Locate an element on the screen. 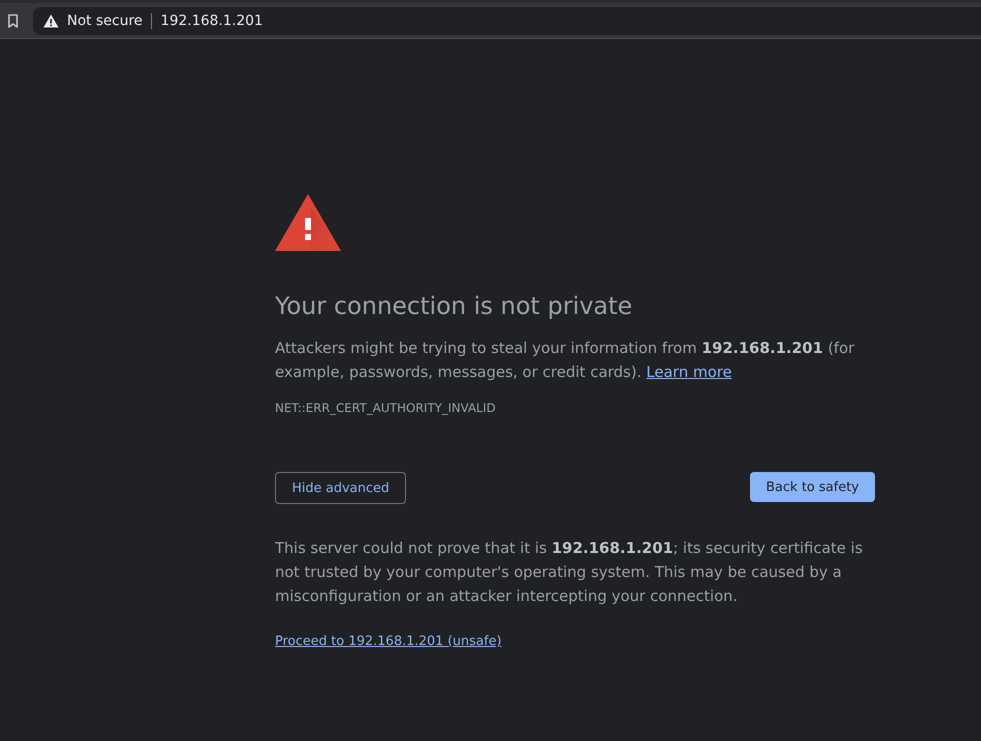  url-text: 192.168.1.201 is located at coordinates (211, 20).